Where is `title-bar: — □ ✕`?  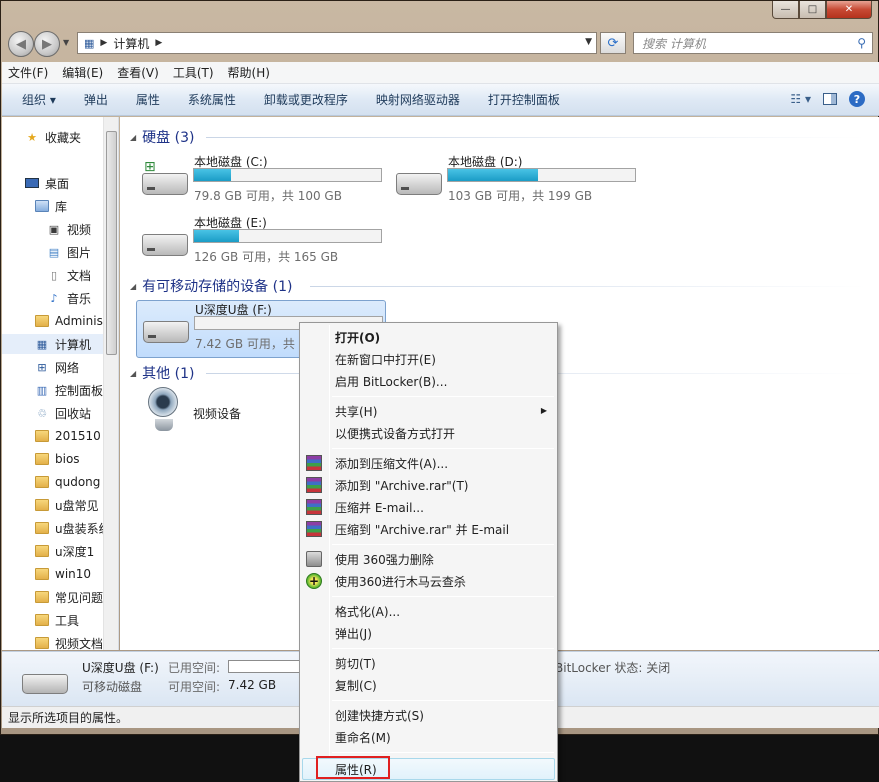
title-bar: — □ ✕ is located at coordinates (439, 15).